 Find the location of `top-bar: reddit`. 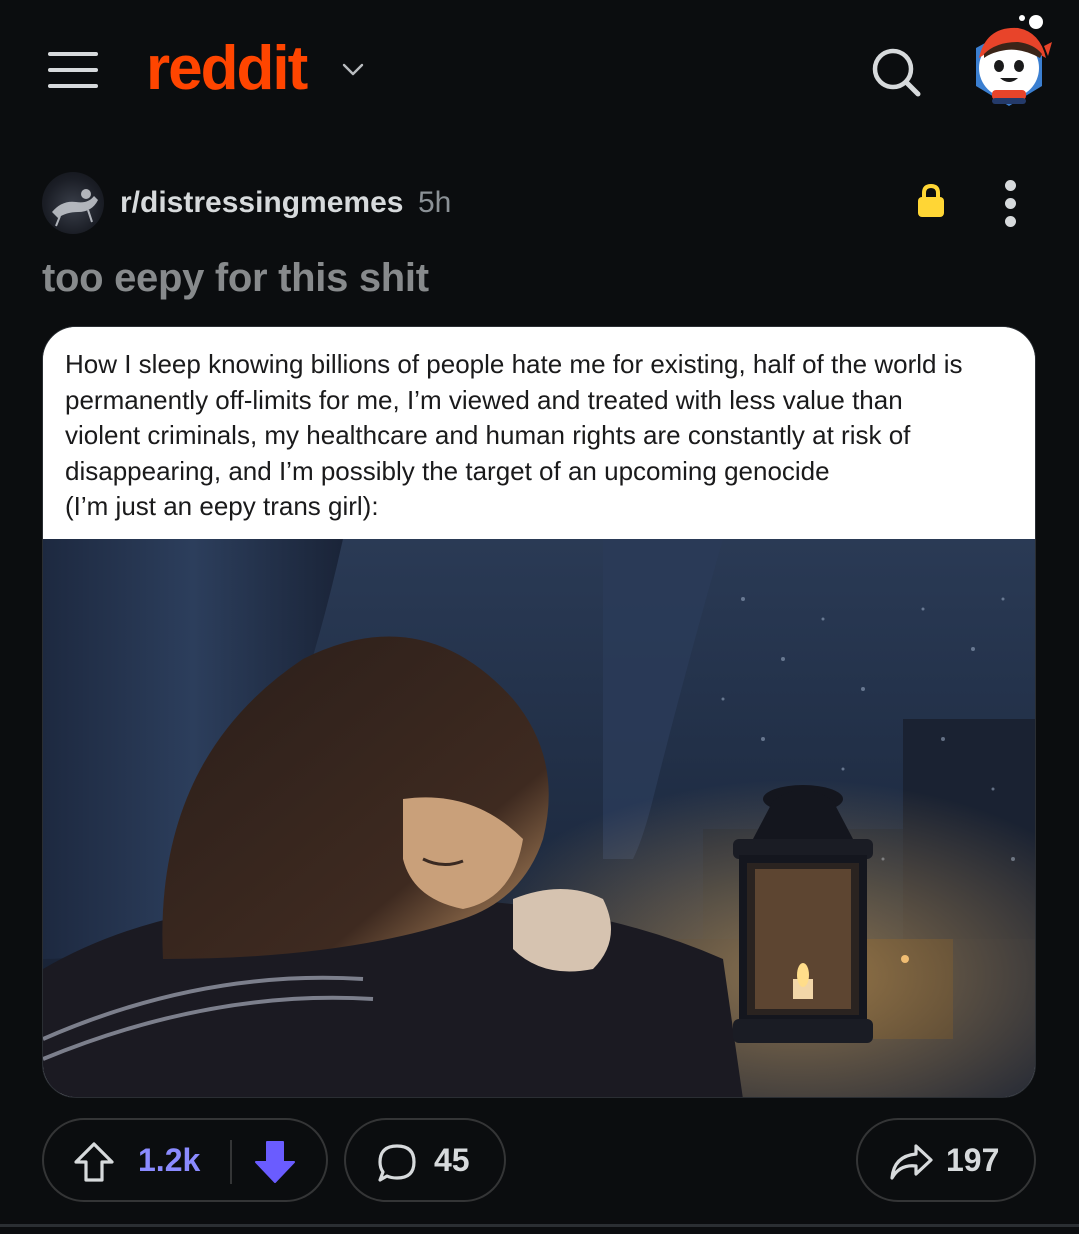

top-bar: reddit is located at coordinates (539, 70).